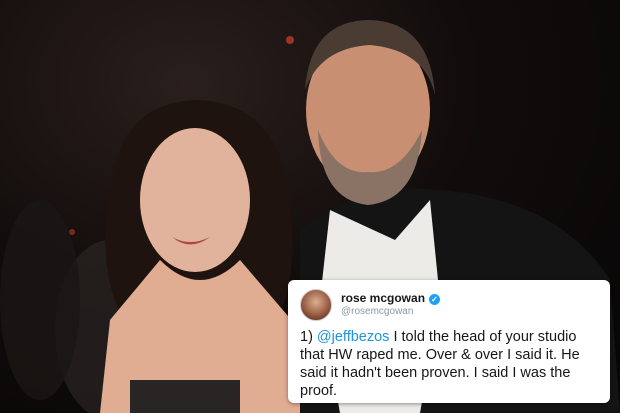 The image size is (620, 413). Describe the element at coordinates (435, 299) in the screenshot. I see `verified-badge-icon: ✓` at that location.